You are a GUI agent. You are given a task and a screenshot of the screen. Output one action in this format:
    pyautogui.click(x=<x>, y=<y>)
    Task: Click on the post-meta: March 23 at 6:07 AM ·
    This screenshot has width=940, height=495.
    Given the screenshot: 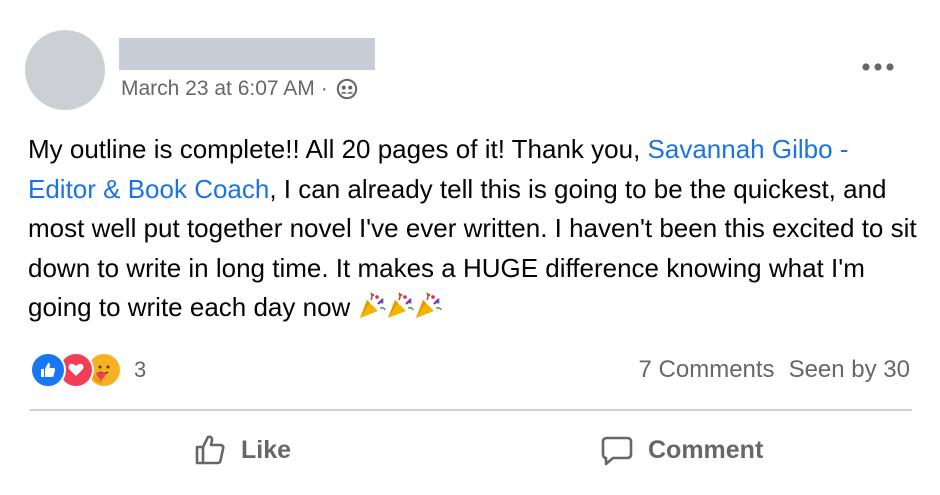 What is the action you would take?
    pyautogui.click(x=239, y=89)
    